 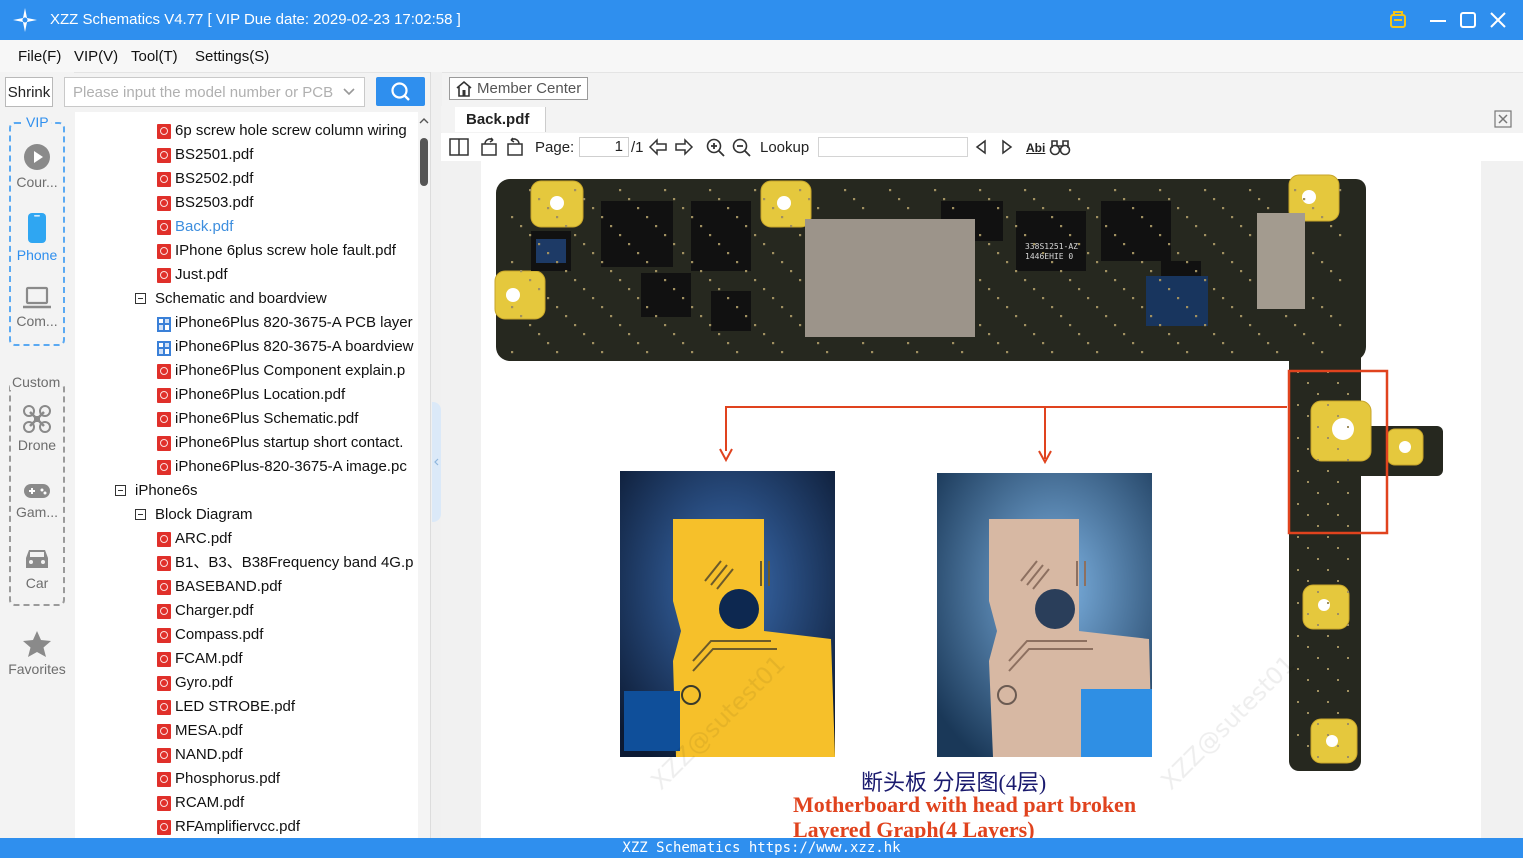 I want to click on page-total: /1, so click(x=637, y=147).